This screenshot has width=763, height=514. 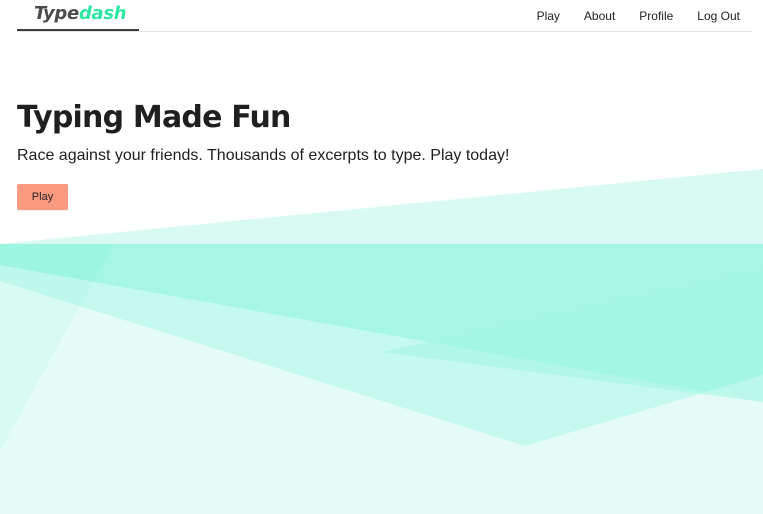 I want to click on brand-logo: Typedash, so click(x=78, y=15).